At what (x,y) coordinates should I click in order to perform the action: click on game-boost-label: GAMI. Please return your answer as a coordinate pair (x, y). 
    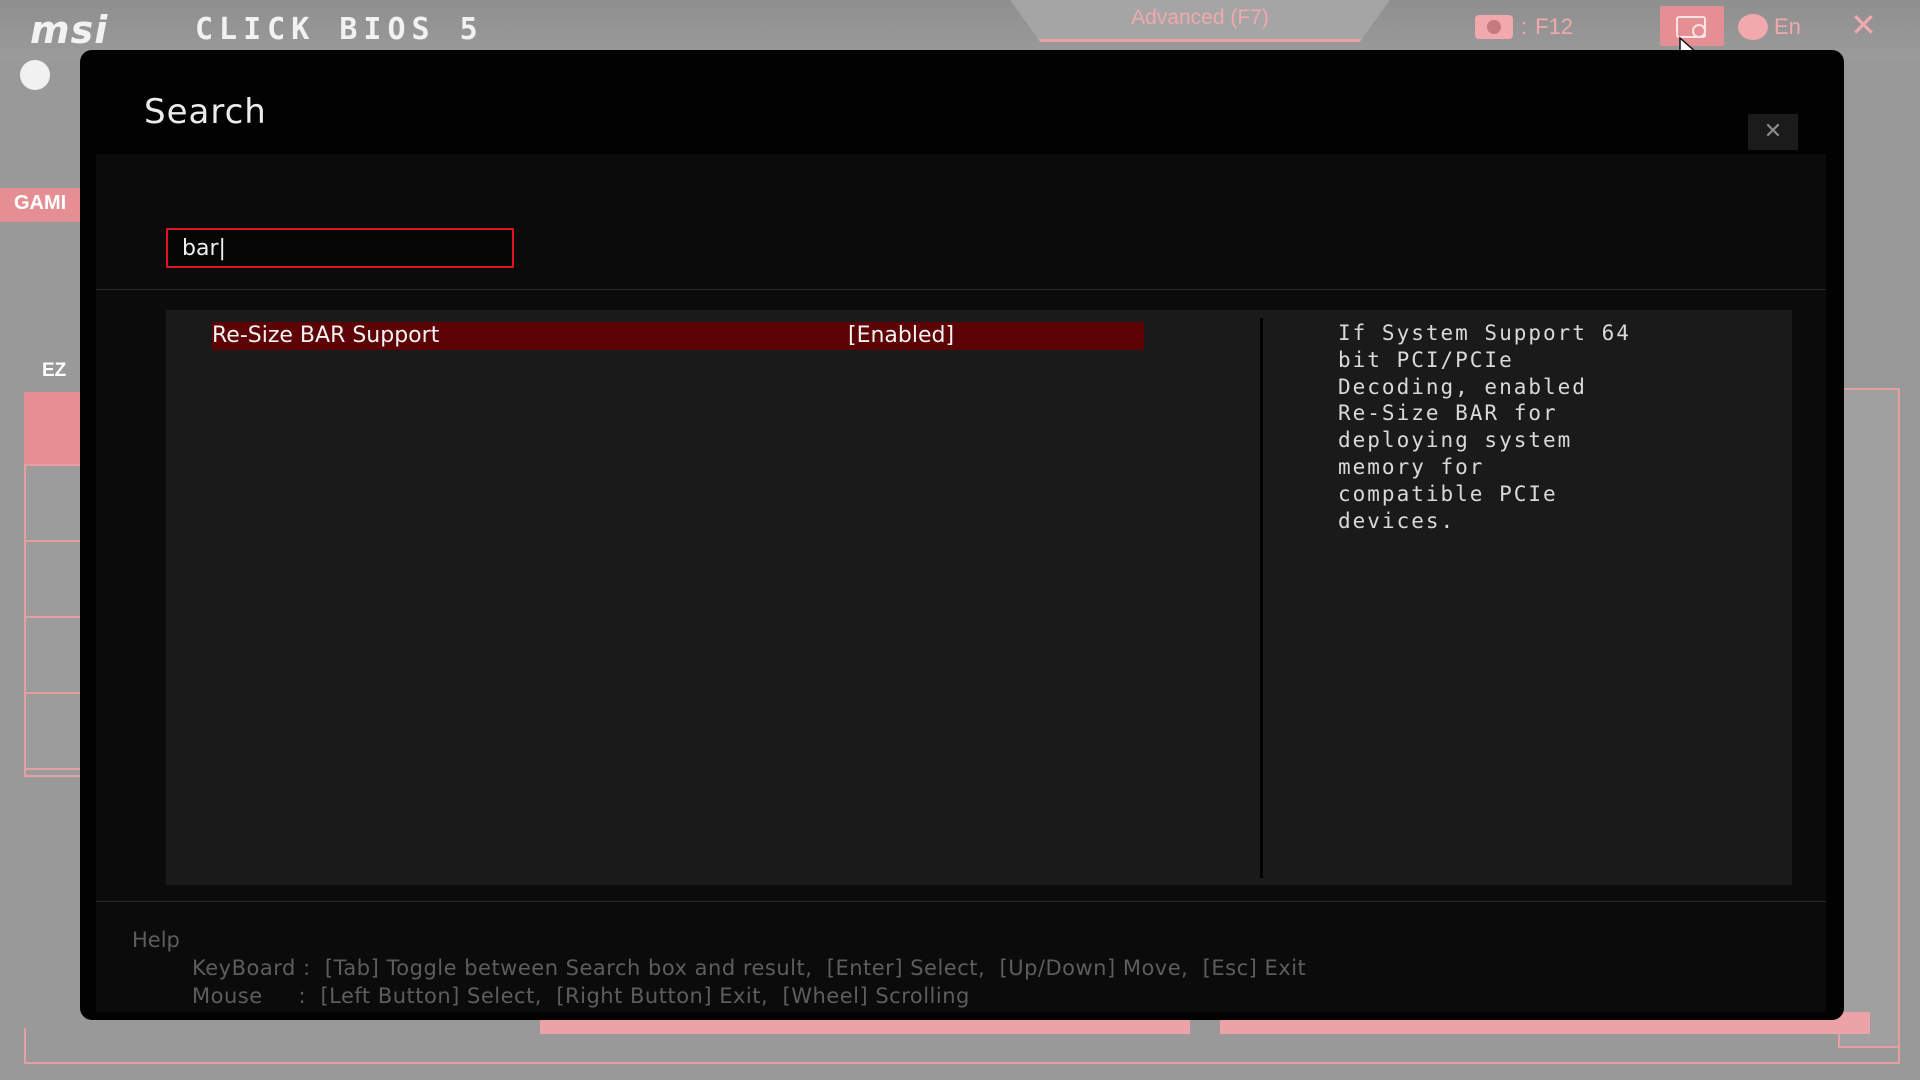
    Looking at the image, I should click on (40, 203).